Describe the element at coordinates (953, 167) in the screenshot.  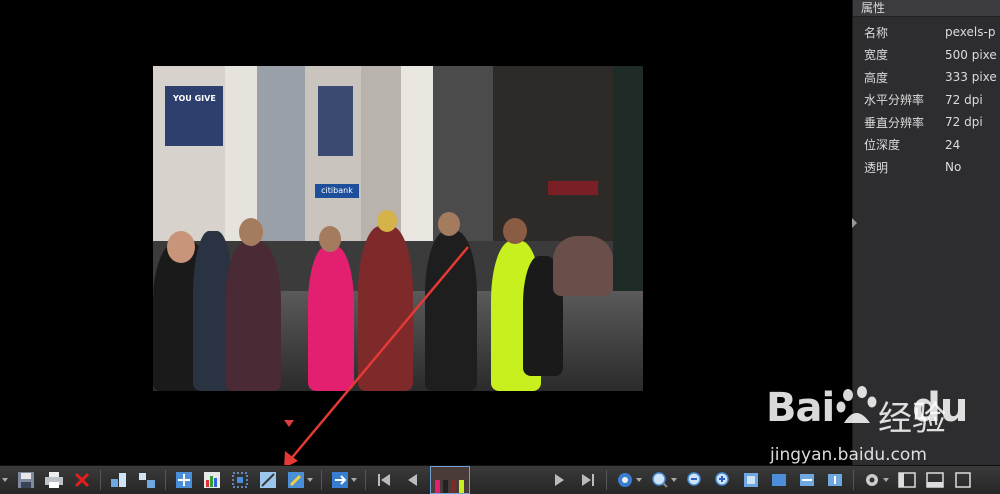
I see `property-value: No` at that location.